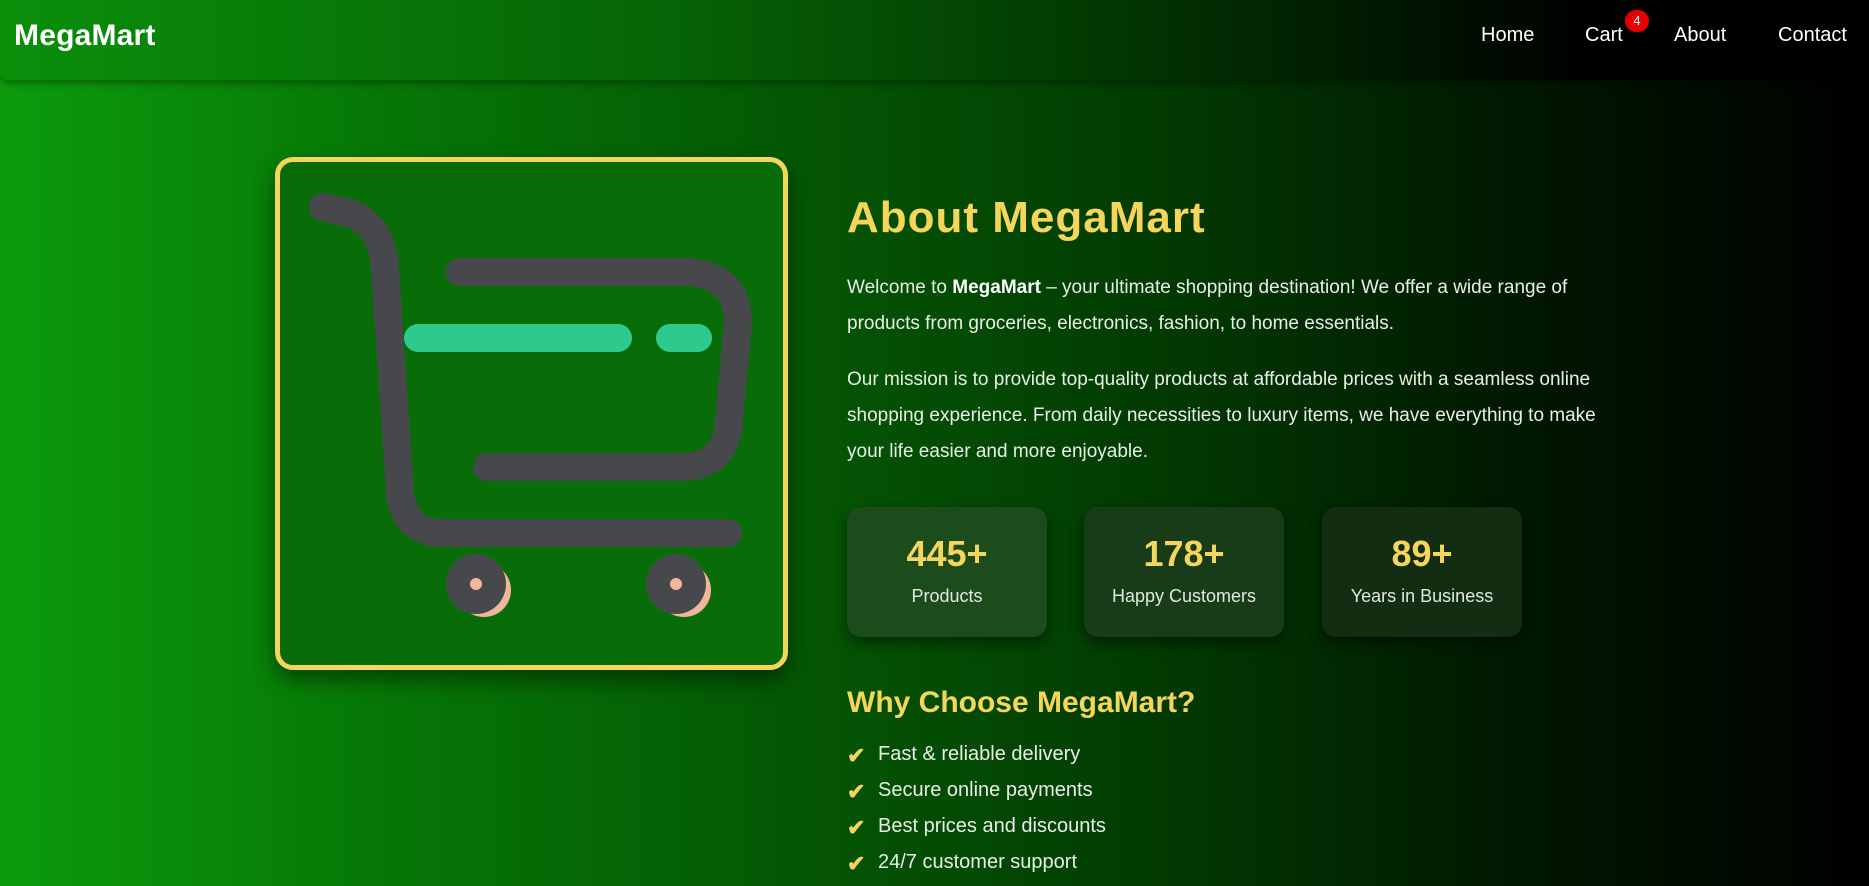 The width and height of the screenshot is (1869, 886). What do you see at coordinates (976, 754) in the screenshot?
I see `list-item: ✔ Fast & reliable delivery` at bounding box center [976, 754].